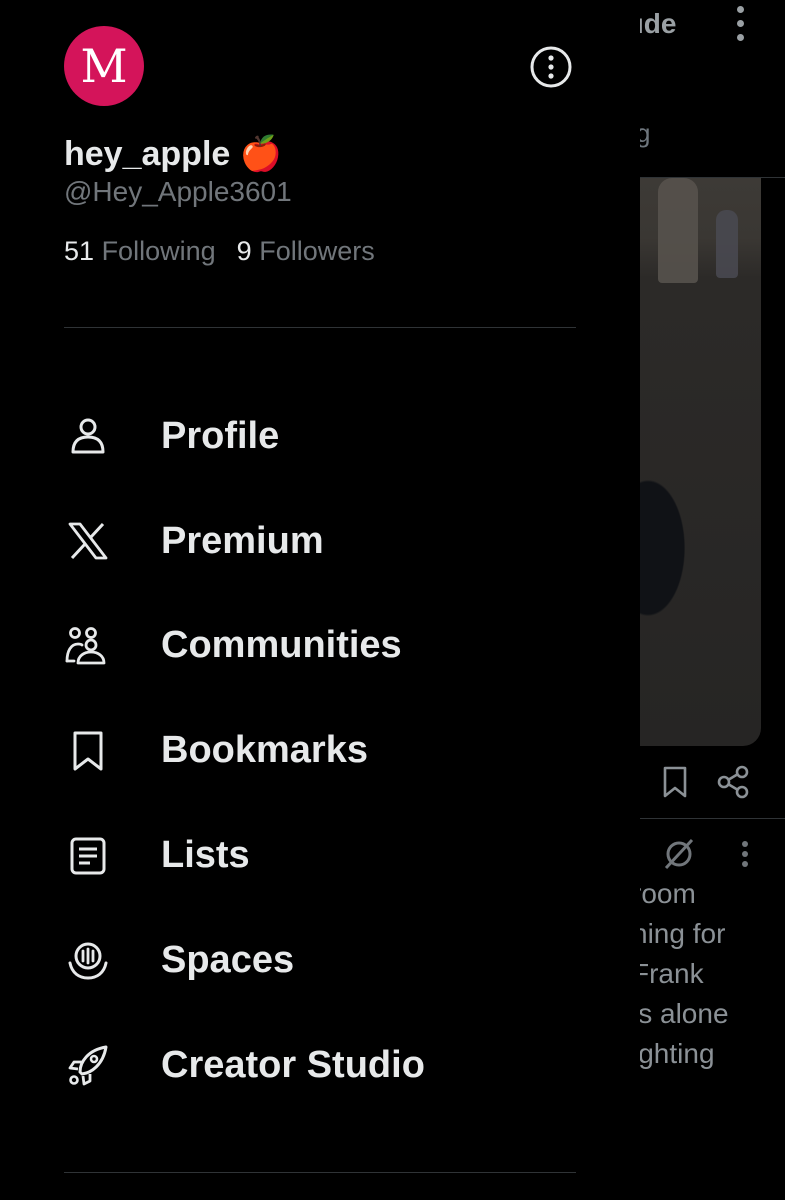 The height and width of the screenshot is (1200, 785). I want to click on menu-item-label: Bookmarks, so click(264, 750).